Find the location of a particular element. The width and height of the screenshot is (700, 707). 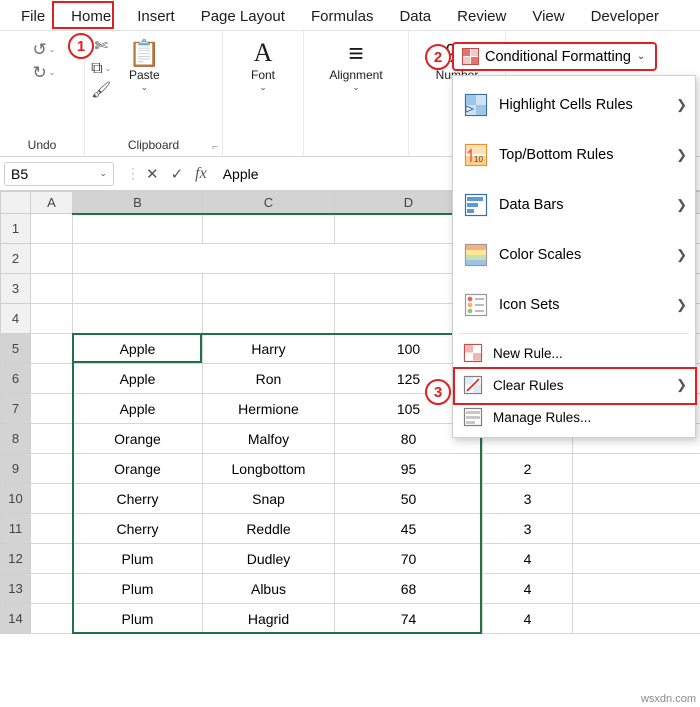

cell-e10: 3 is located at coordinates (527, 498).